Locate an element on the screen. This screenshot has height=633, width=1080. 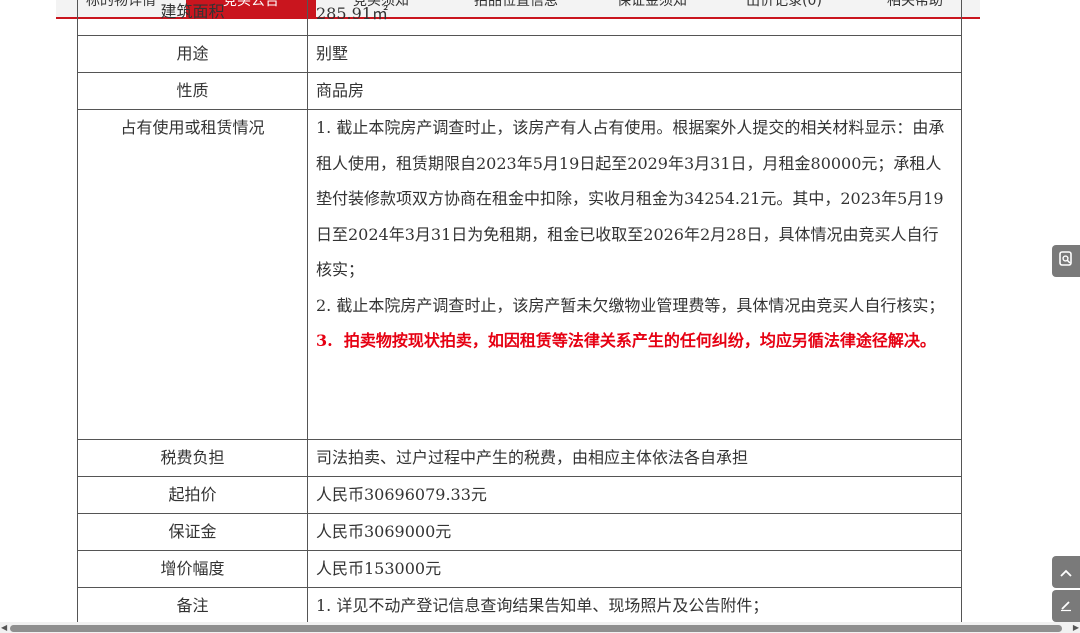
table-row: 建筑面积 285.91㎡ is located at coordinates (519, 18).